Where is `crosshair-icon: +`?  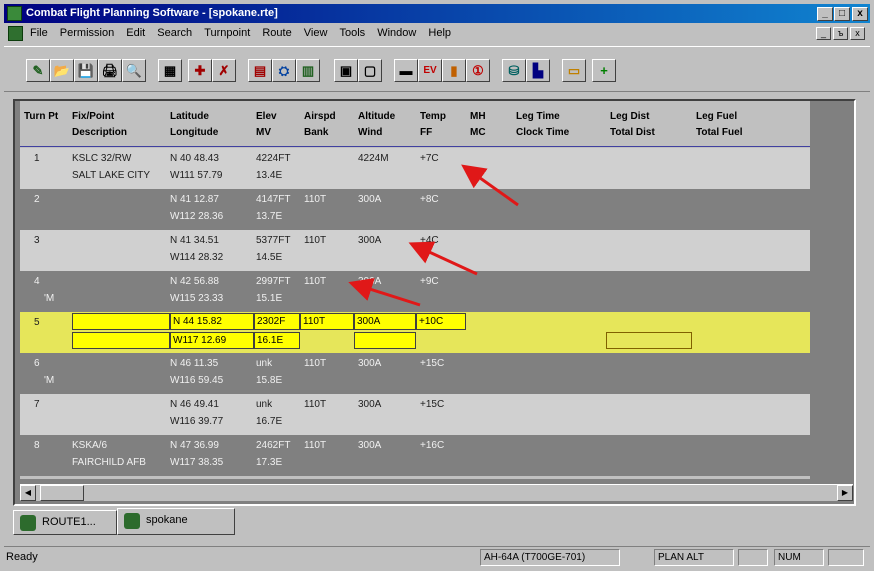
crosshair-icon: + is located at coordinates (604, 70).